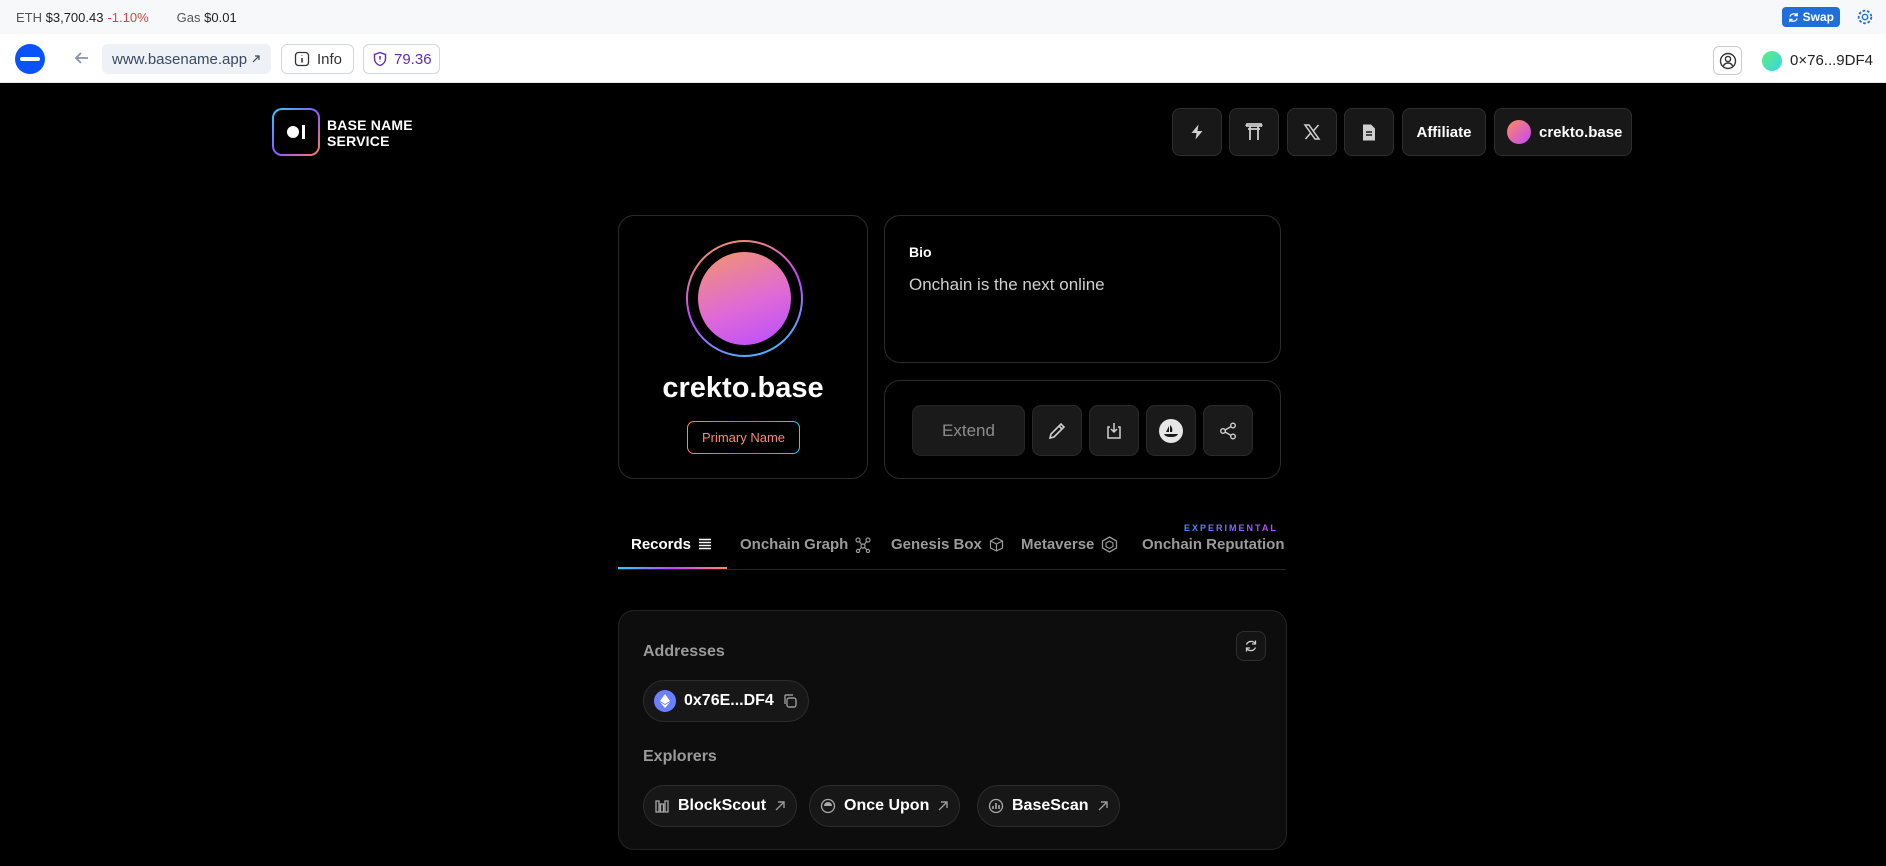  What do you see at coordinates (968, 430) in the screenshot?
I see `extend-button: Extend` at bounding box center [968, 430].